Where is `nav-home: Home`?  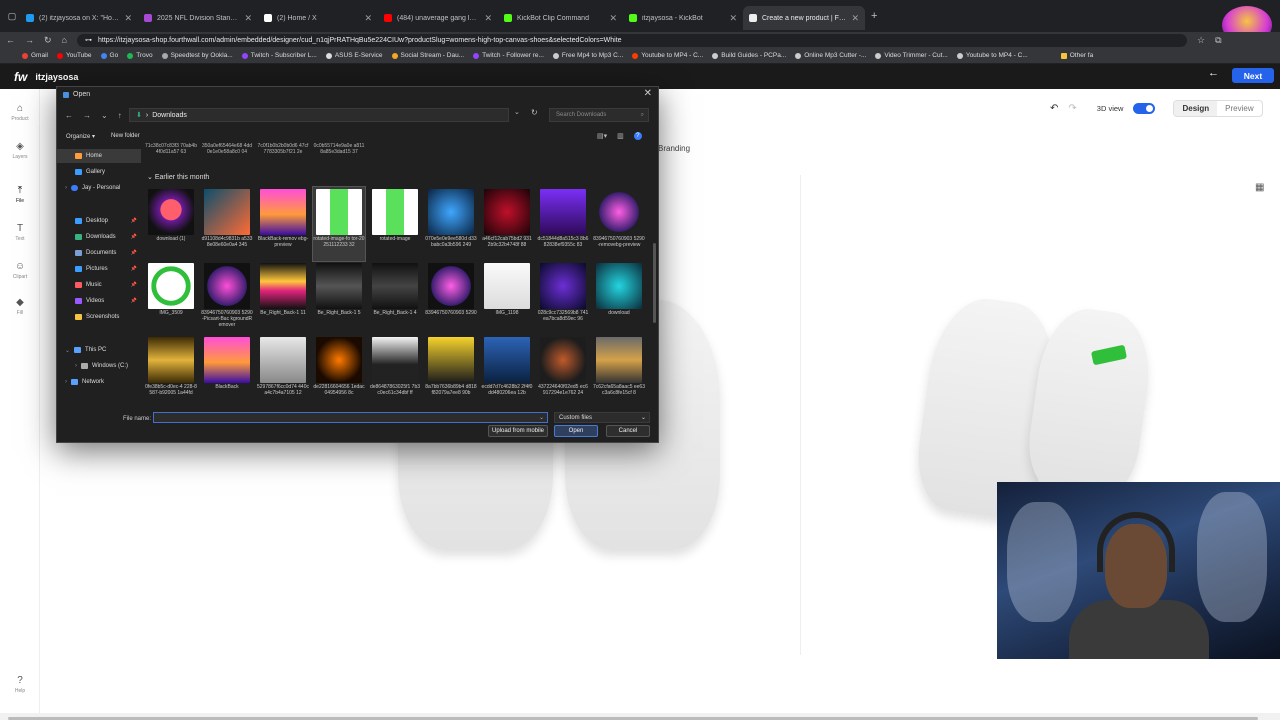 nav-home: Home is located at coordinates (99, 156).